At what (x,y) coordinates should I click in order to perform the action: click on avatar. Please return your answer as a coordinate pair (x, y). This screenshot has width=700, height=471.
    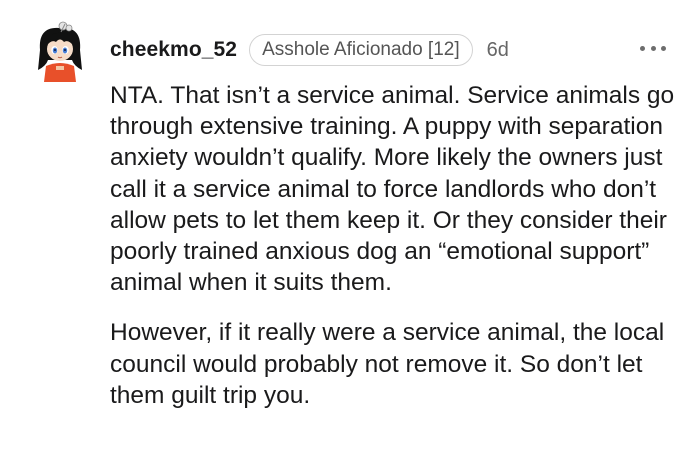
    Looking at the image, I should click on (60, 51).